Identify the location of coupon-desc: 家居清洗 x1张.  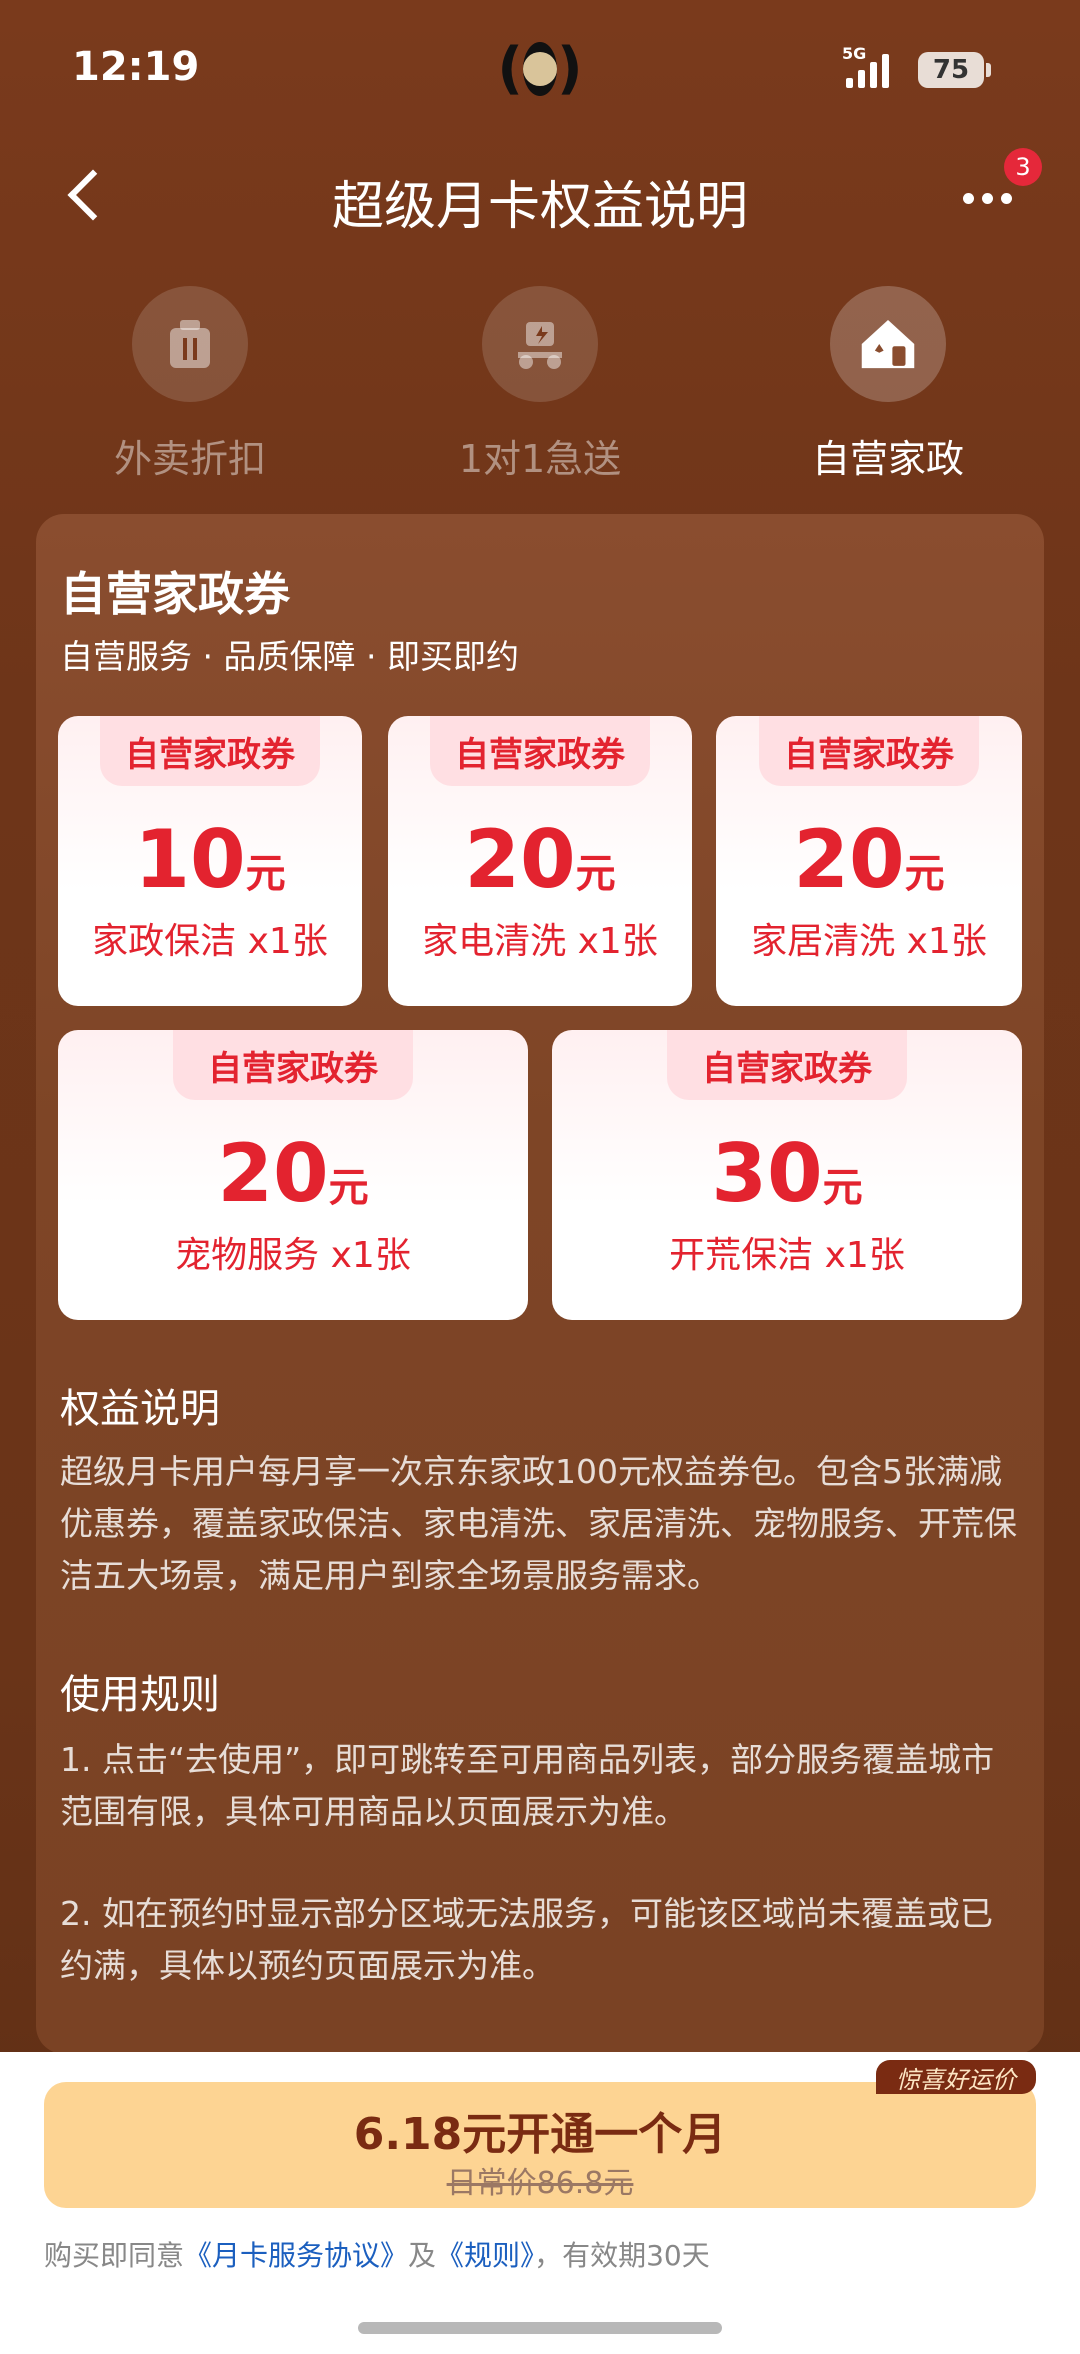
(869, 941).